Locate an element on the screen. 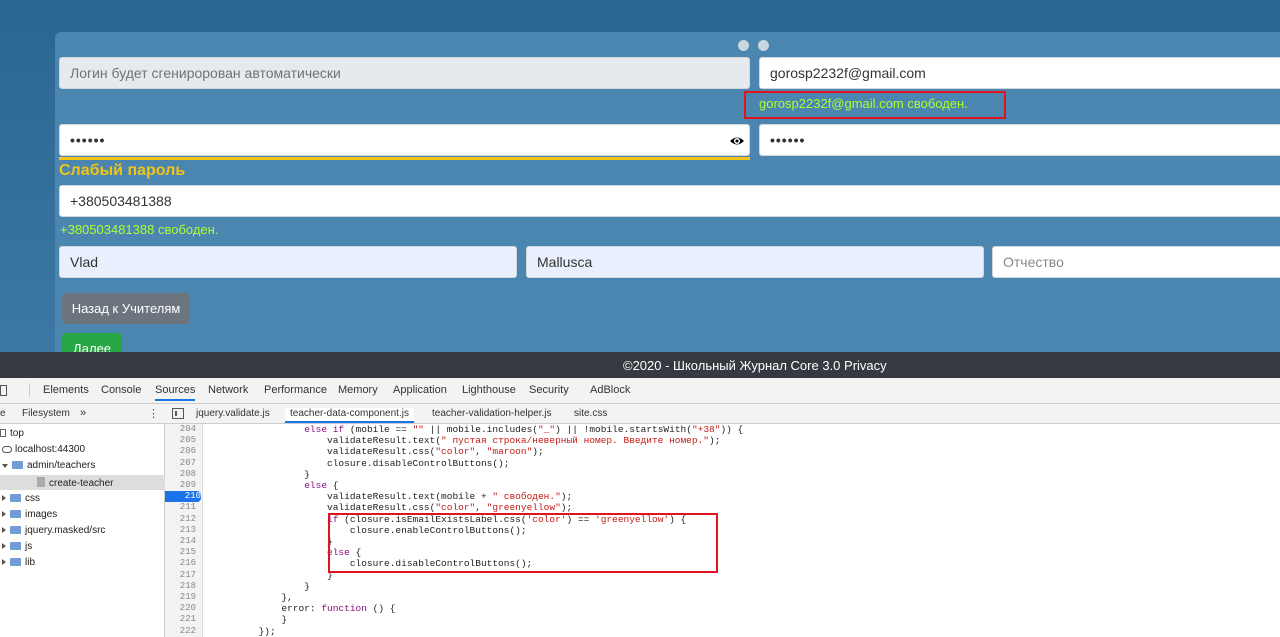 This screenshot has width=1280, height=637. tab-network: Network is located at coordinates (228, 390).